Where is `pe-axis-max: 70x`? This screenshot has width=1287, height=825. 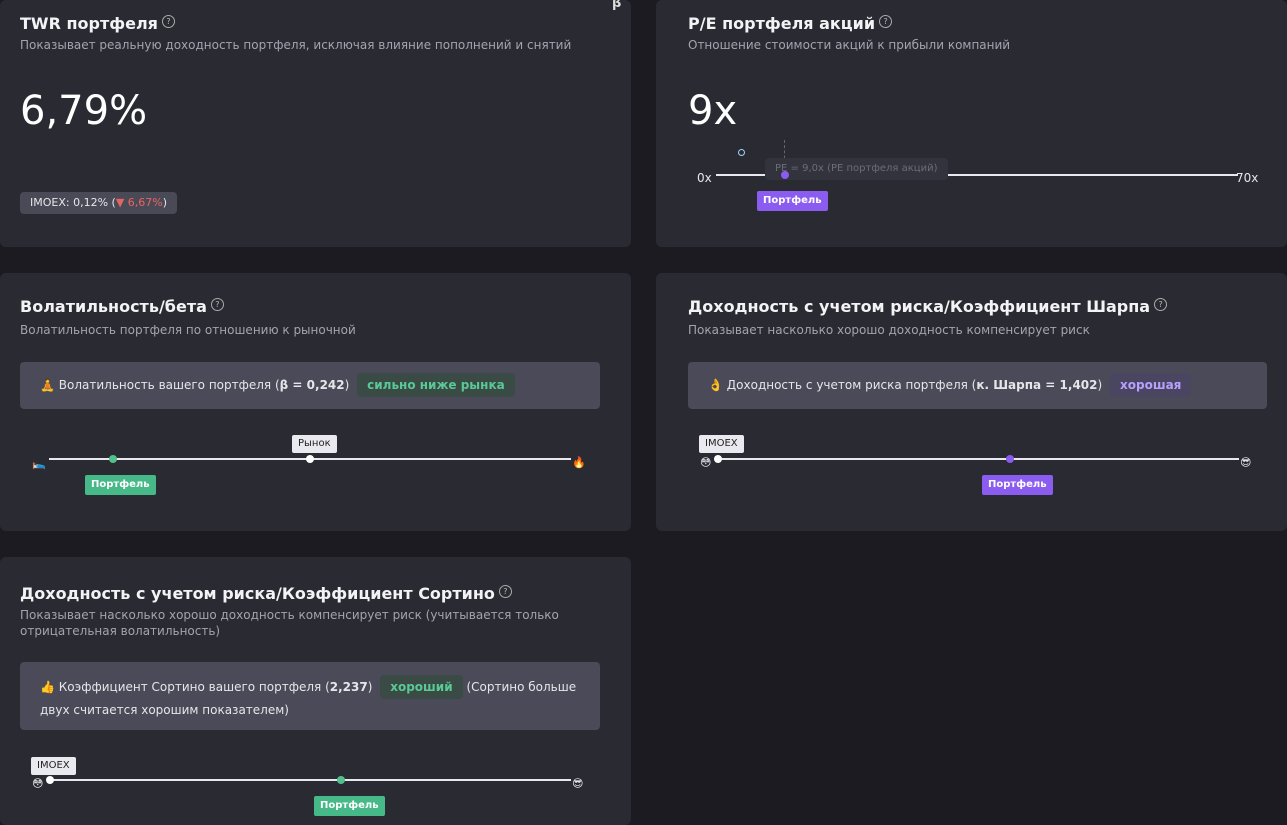 pe-axis-max: 70x is located at coordinates (1247, 178).